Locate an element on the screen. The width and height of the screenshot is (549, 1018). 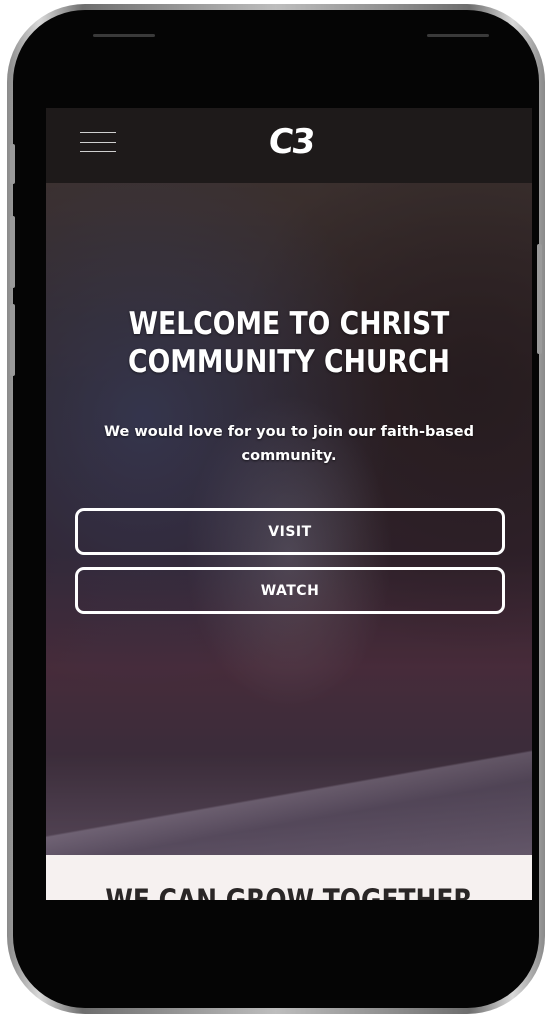
visit-button: VISIT is located at coordinates (290, 531).